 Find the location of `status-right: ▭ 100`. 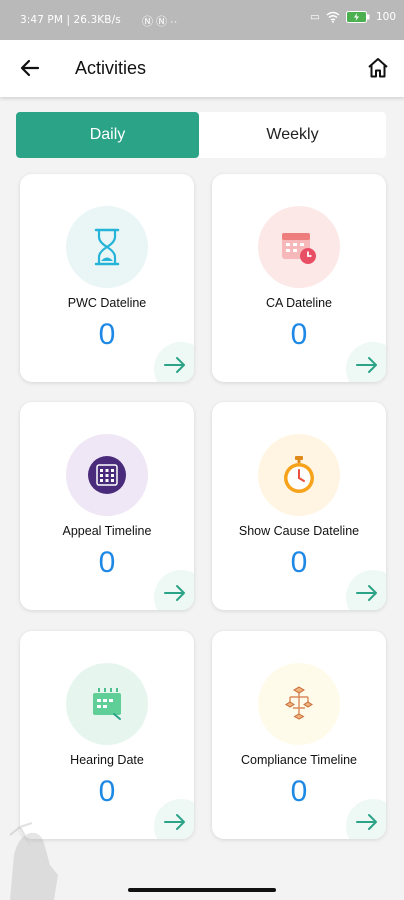

status-right: ▭ 100 is located at coordinates (353, 17).